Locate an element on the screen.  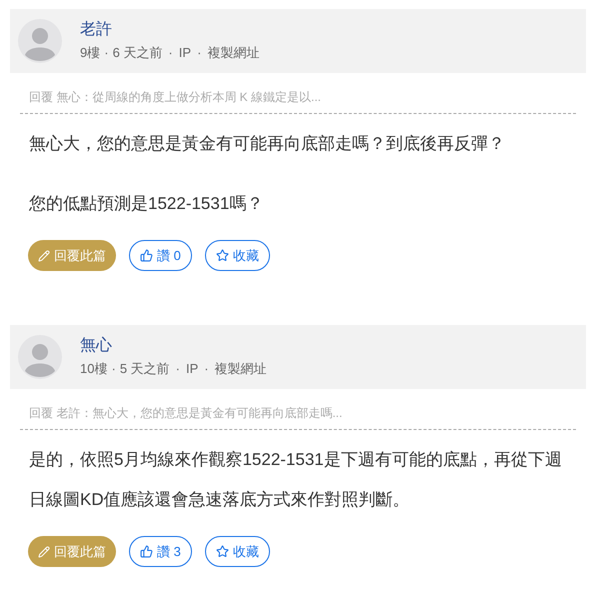
floor-number: 10樓 is located at coordinates (94, 369).